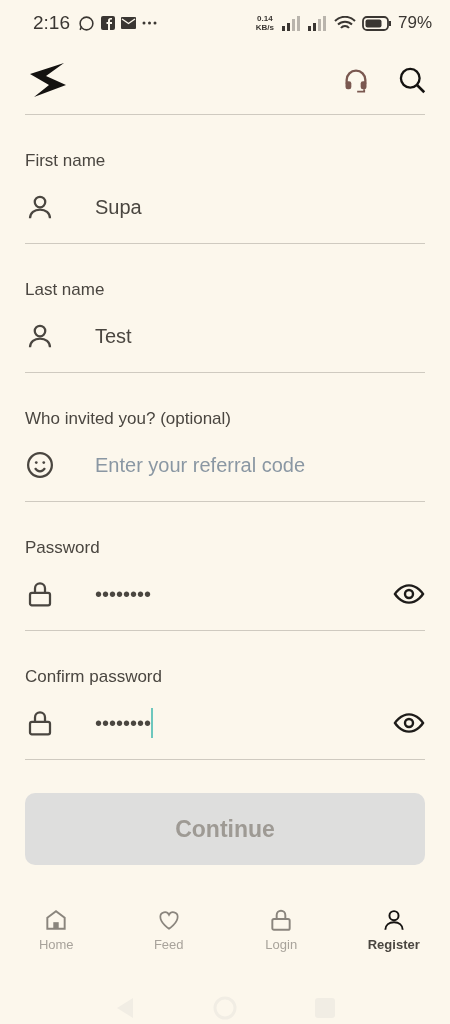 The image size is (450, 1024). I want to click on chat-icon, so click(86, 23).